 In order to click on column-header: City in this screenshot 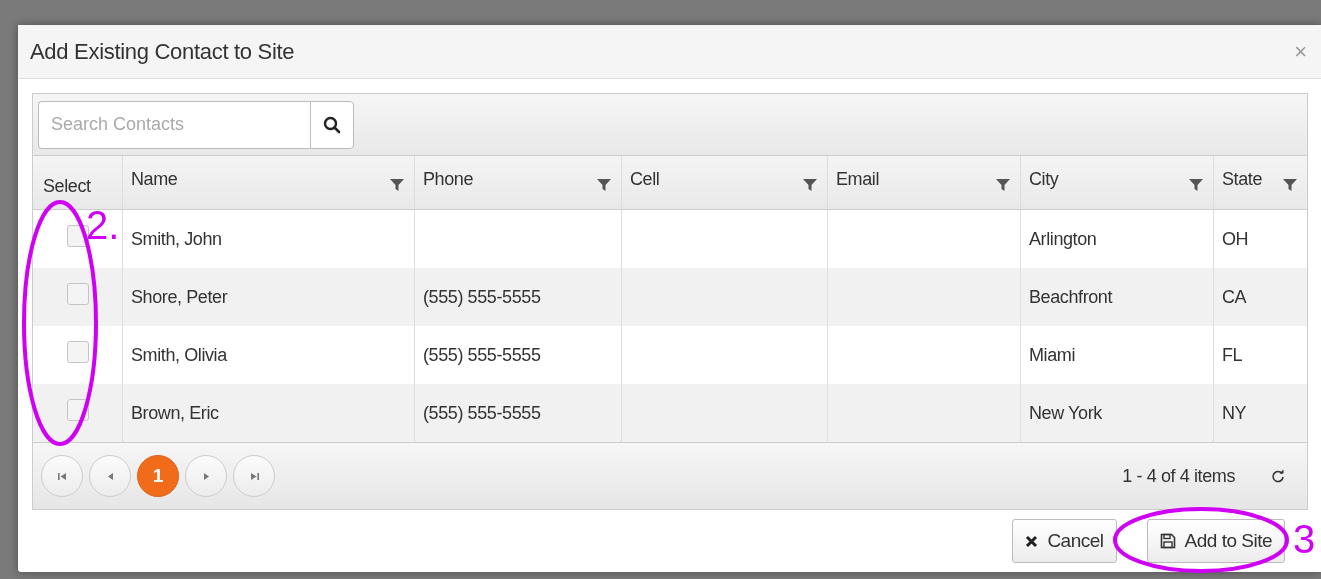, I will do `click(1044, 179)`.